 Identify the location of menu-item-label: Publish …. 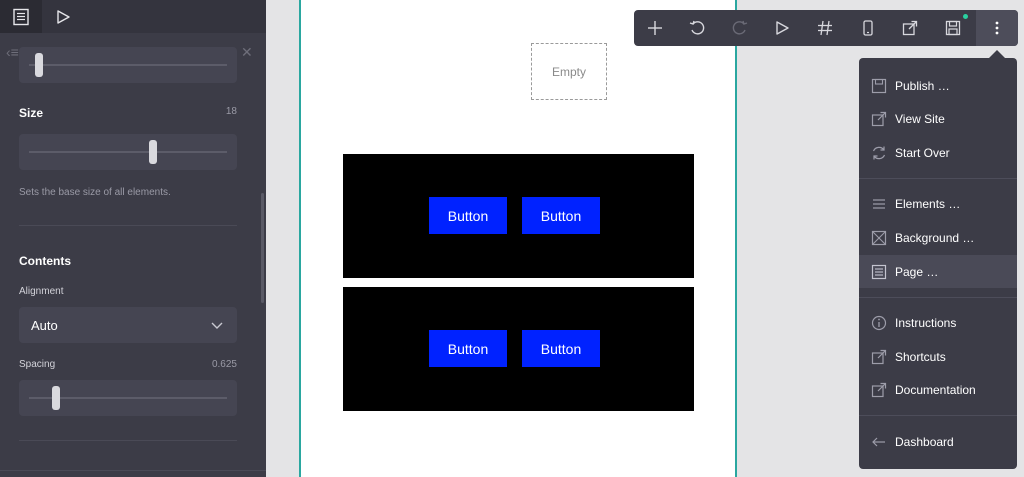
(922, 85).